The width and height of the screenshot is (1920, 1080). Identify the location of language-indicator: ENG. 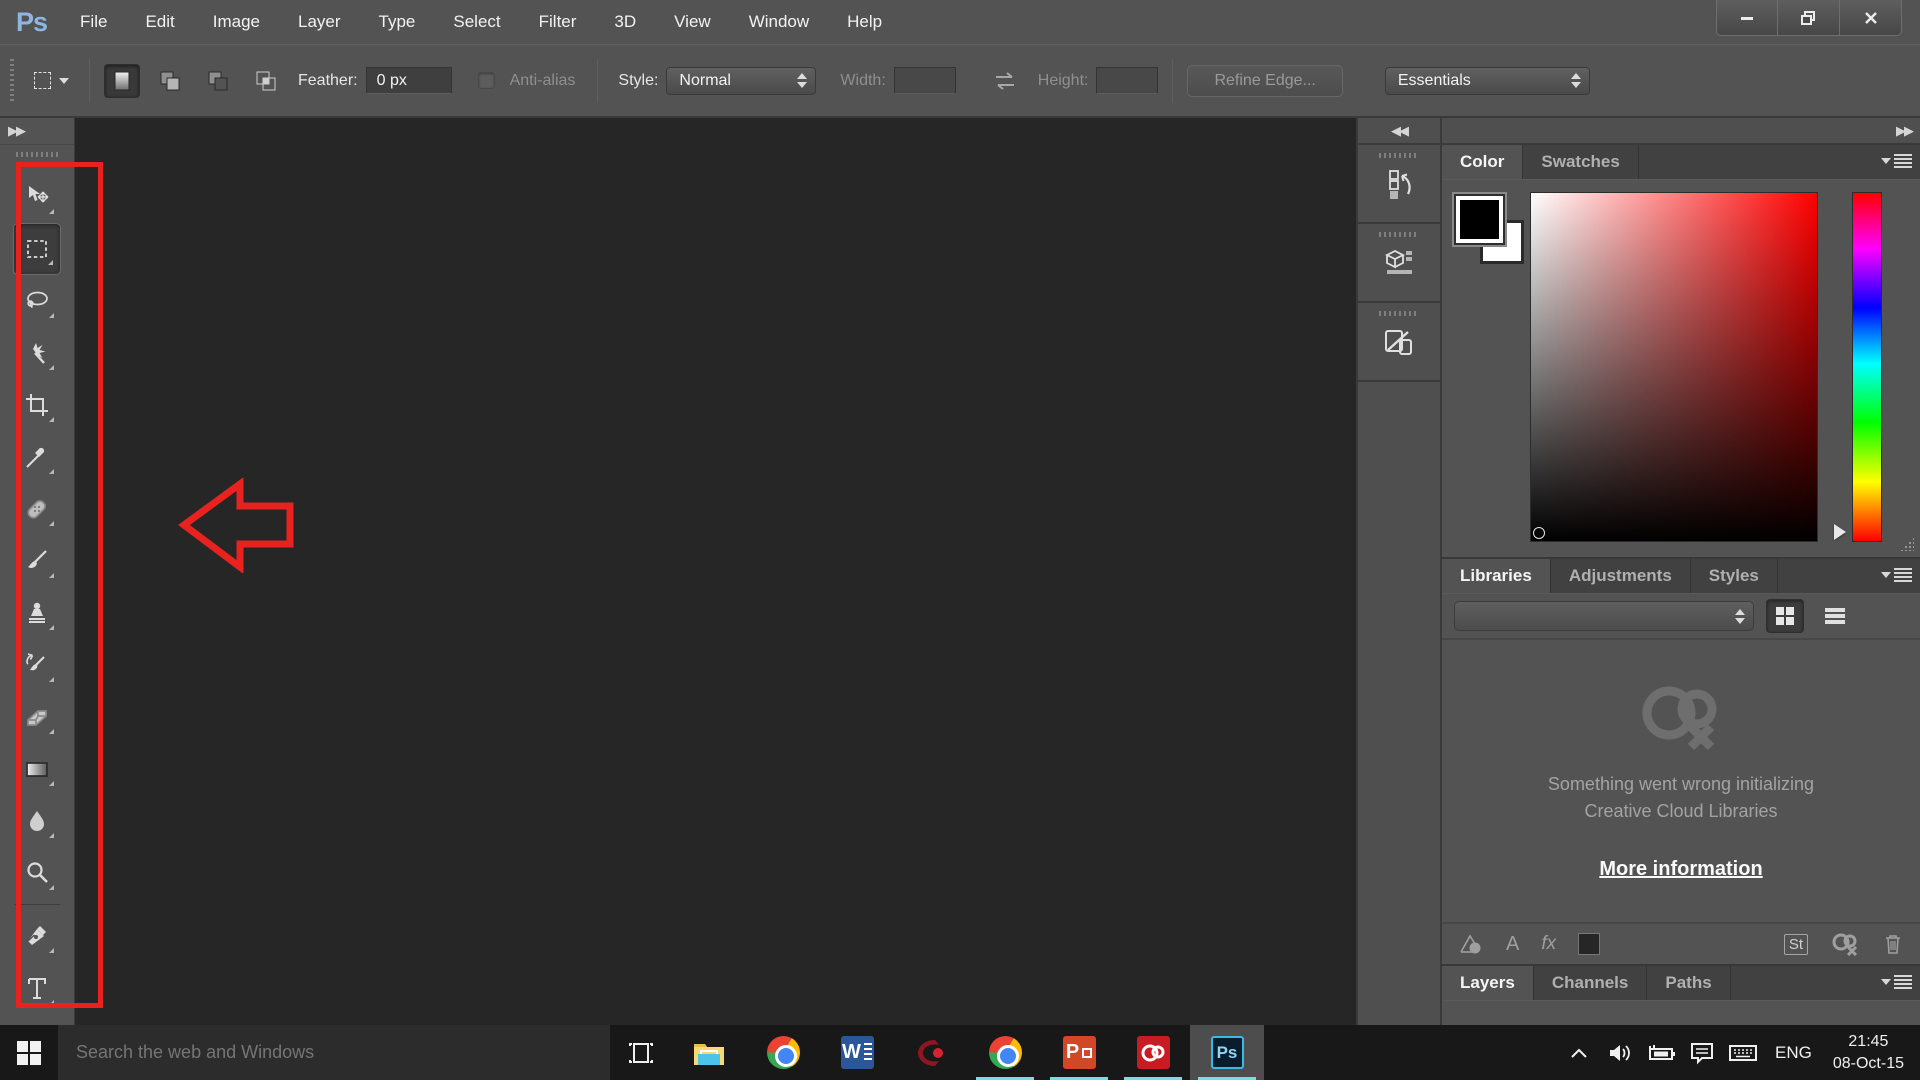
(1793, 1053).